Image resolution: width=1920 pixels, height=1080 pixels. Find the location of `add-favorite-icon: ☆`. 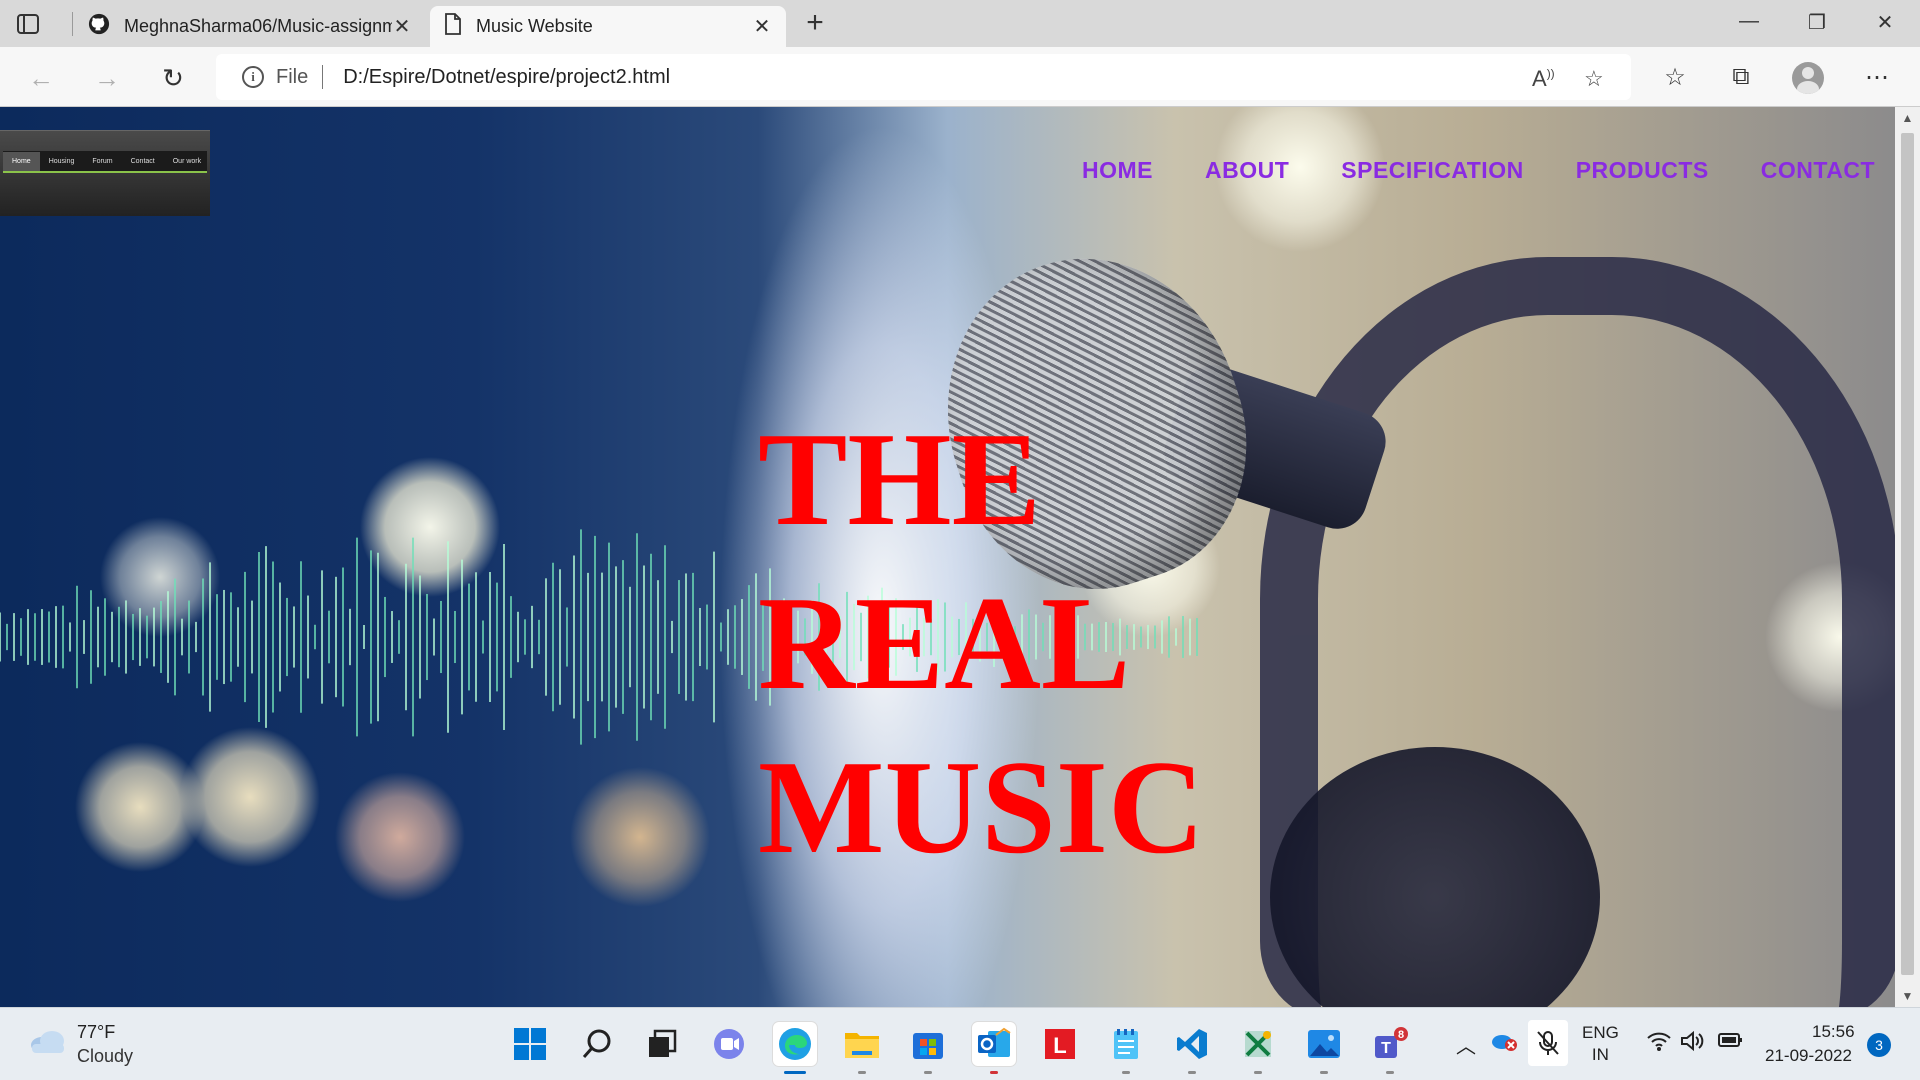

add-favorite-icon: ☆ is located at coordinates (1594, 79).